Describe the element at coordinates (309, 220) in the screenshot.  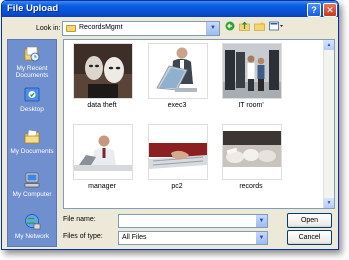
I see `open-button: Open` at that location.